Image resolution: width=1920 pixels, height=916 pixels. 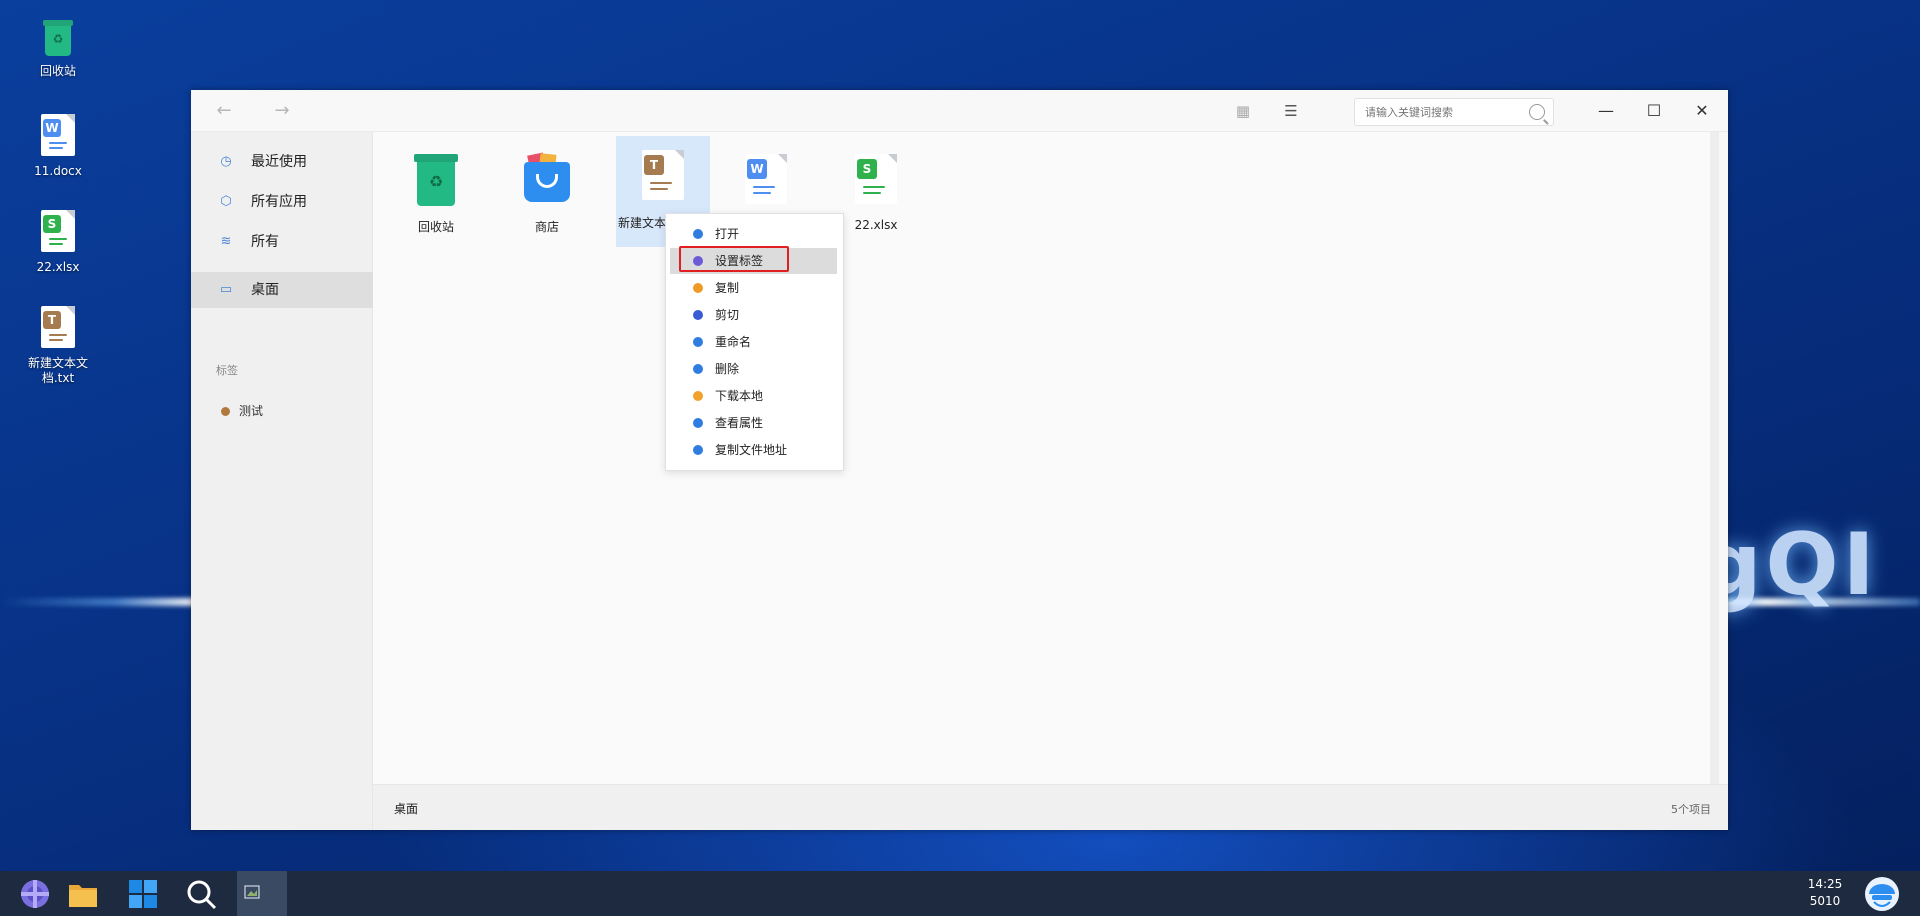 What do you see at coordinates (734, 259) in the screenshot?
I see `highlight-box` at bounding box center [734, 259].